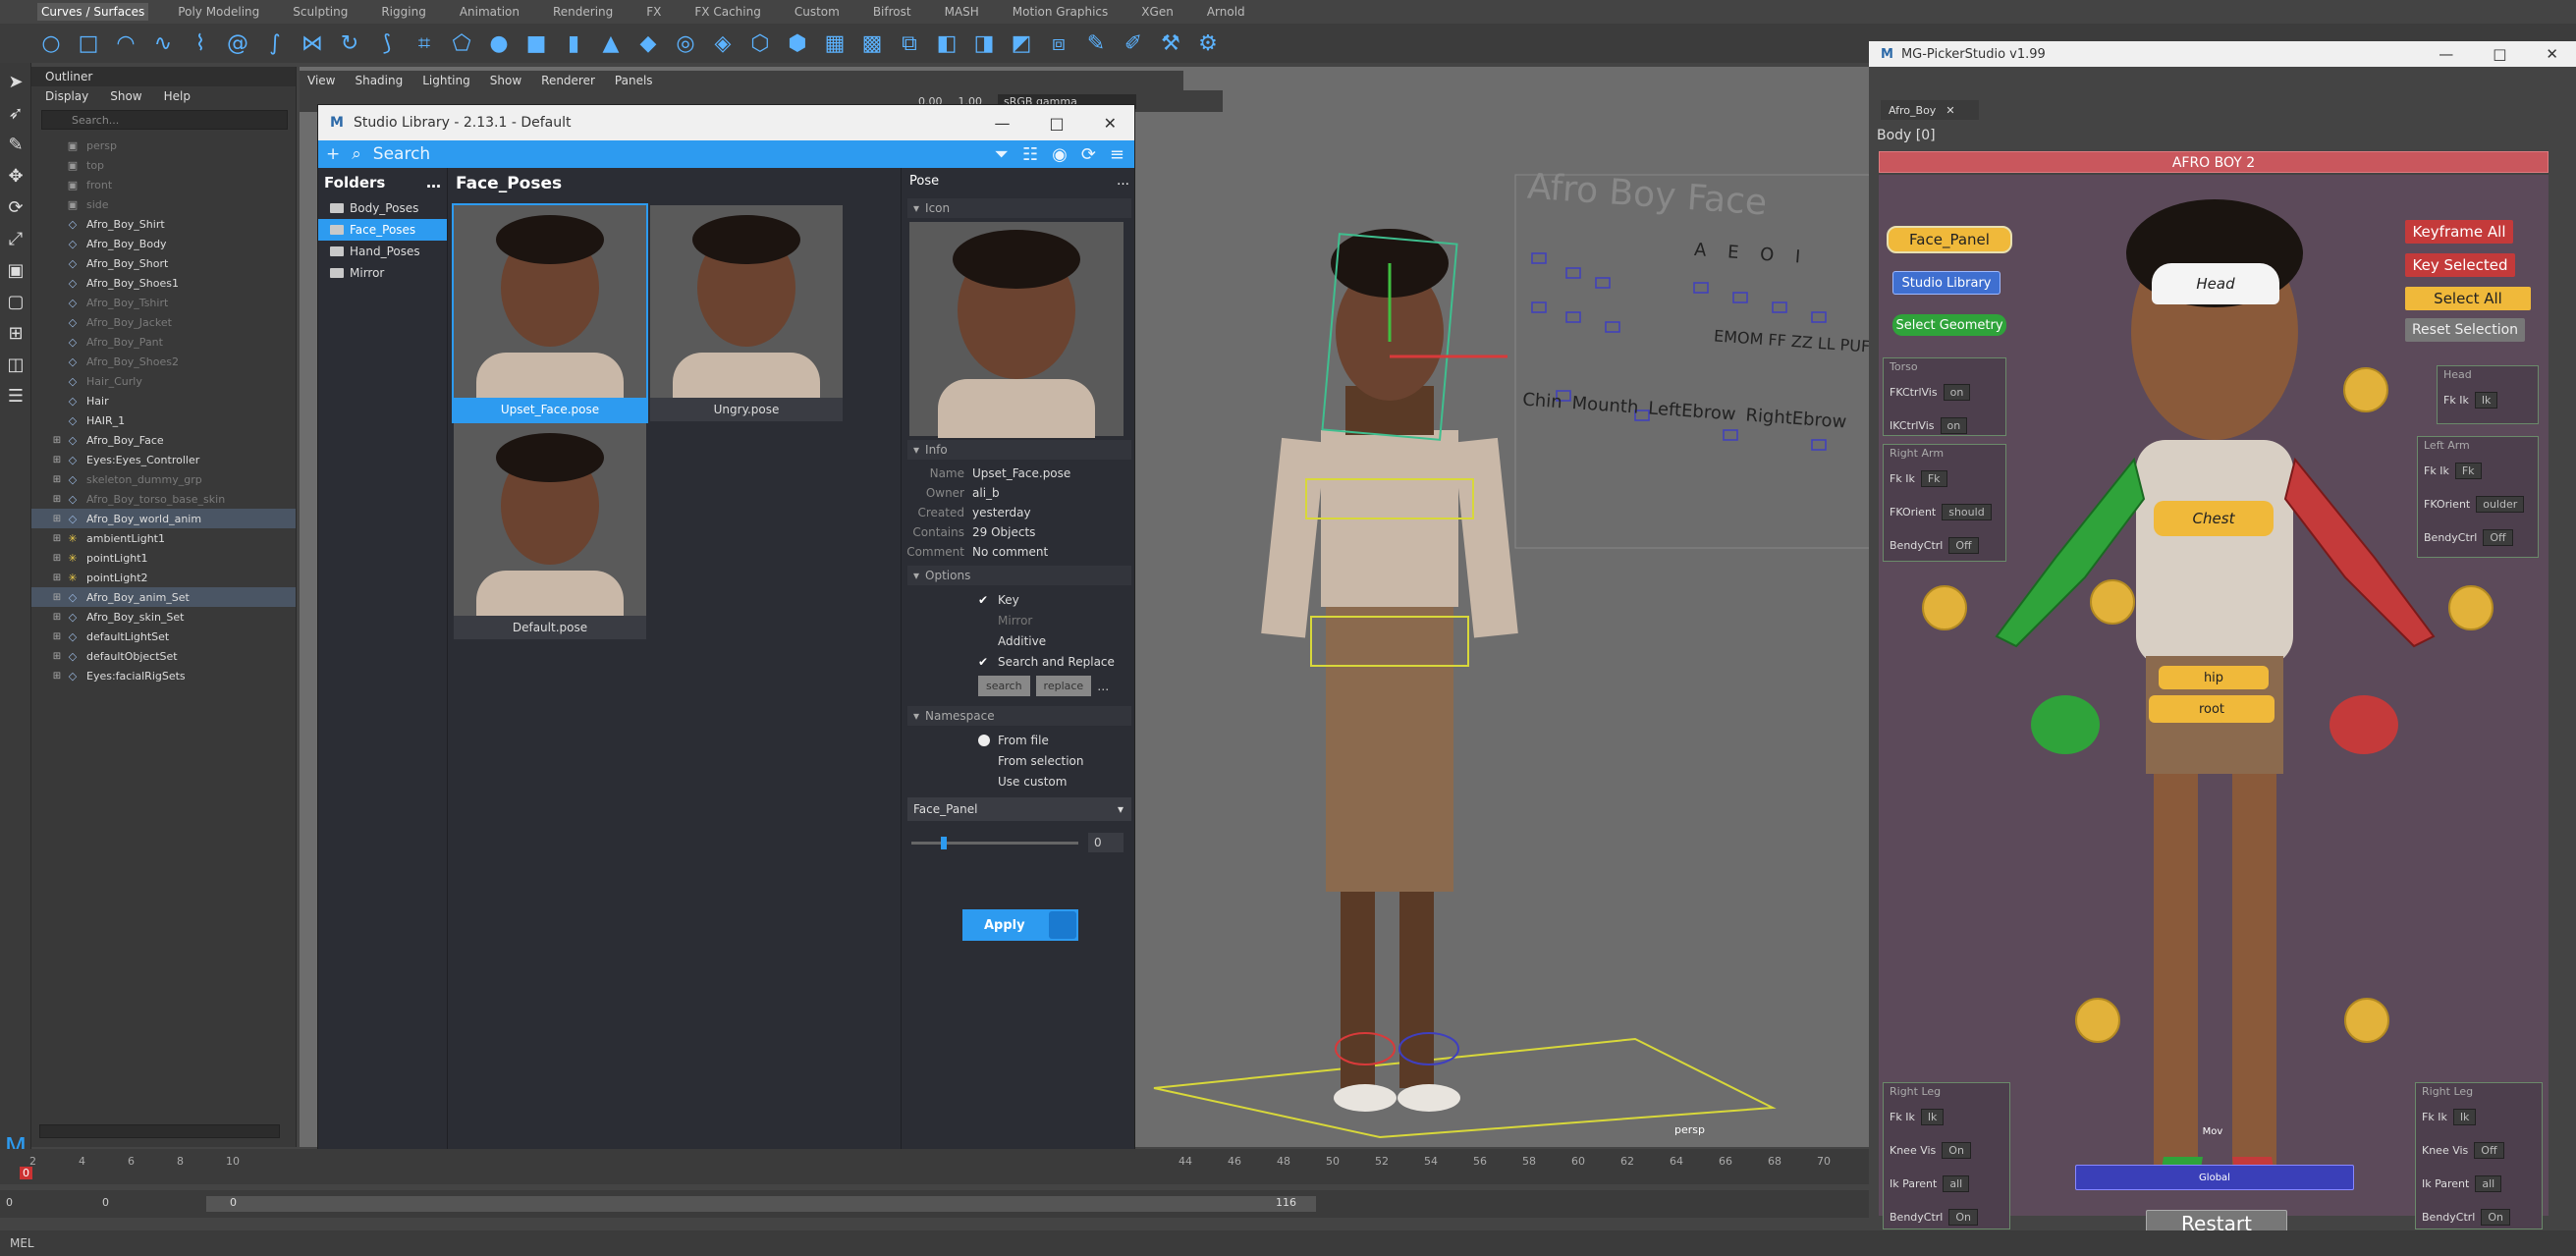 The width and height of the screenshot is (2576, 1256). Describe the element at coordinates (15, 82) in the screenshot. I see `select-arrow-icon: ➤` at that location.